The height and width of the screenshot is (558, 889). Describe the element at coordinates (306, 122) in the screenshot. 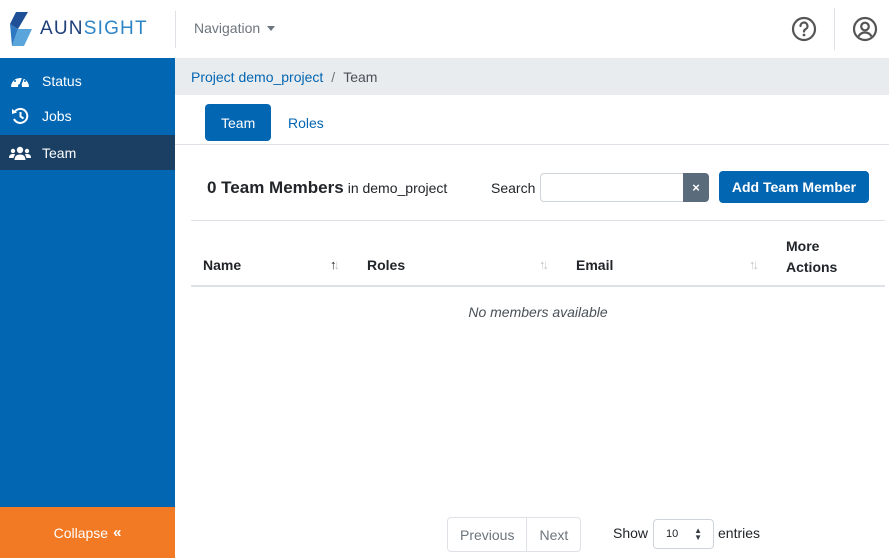

I see `tab-roles: Roles` at that location.